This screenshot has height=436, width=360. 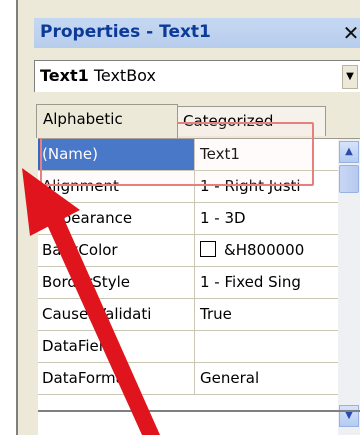 I want to click on property-row-datafield: DataField, so click(x=188, y=347).